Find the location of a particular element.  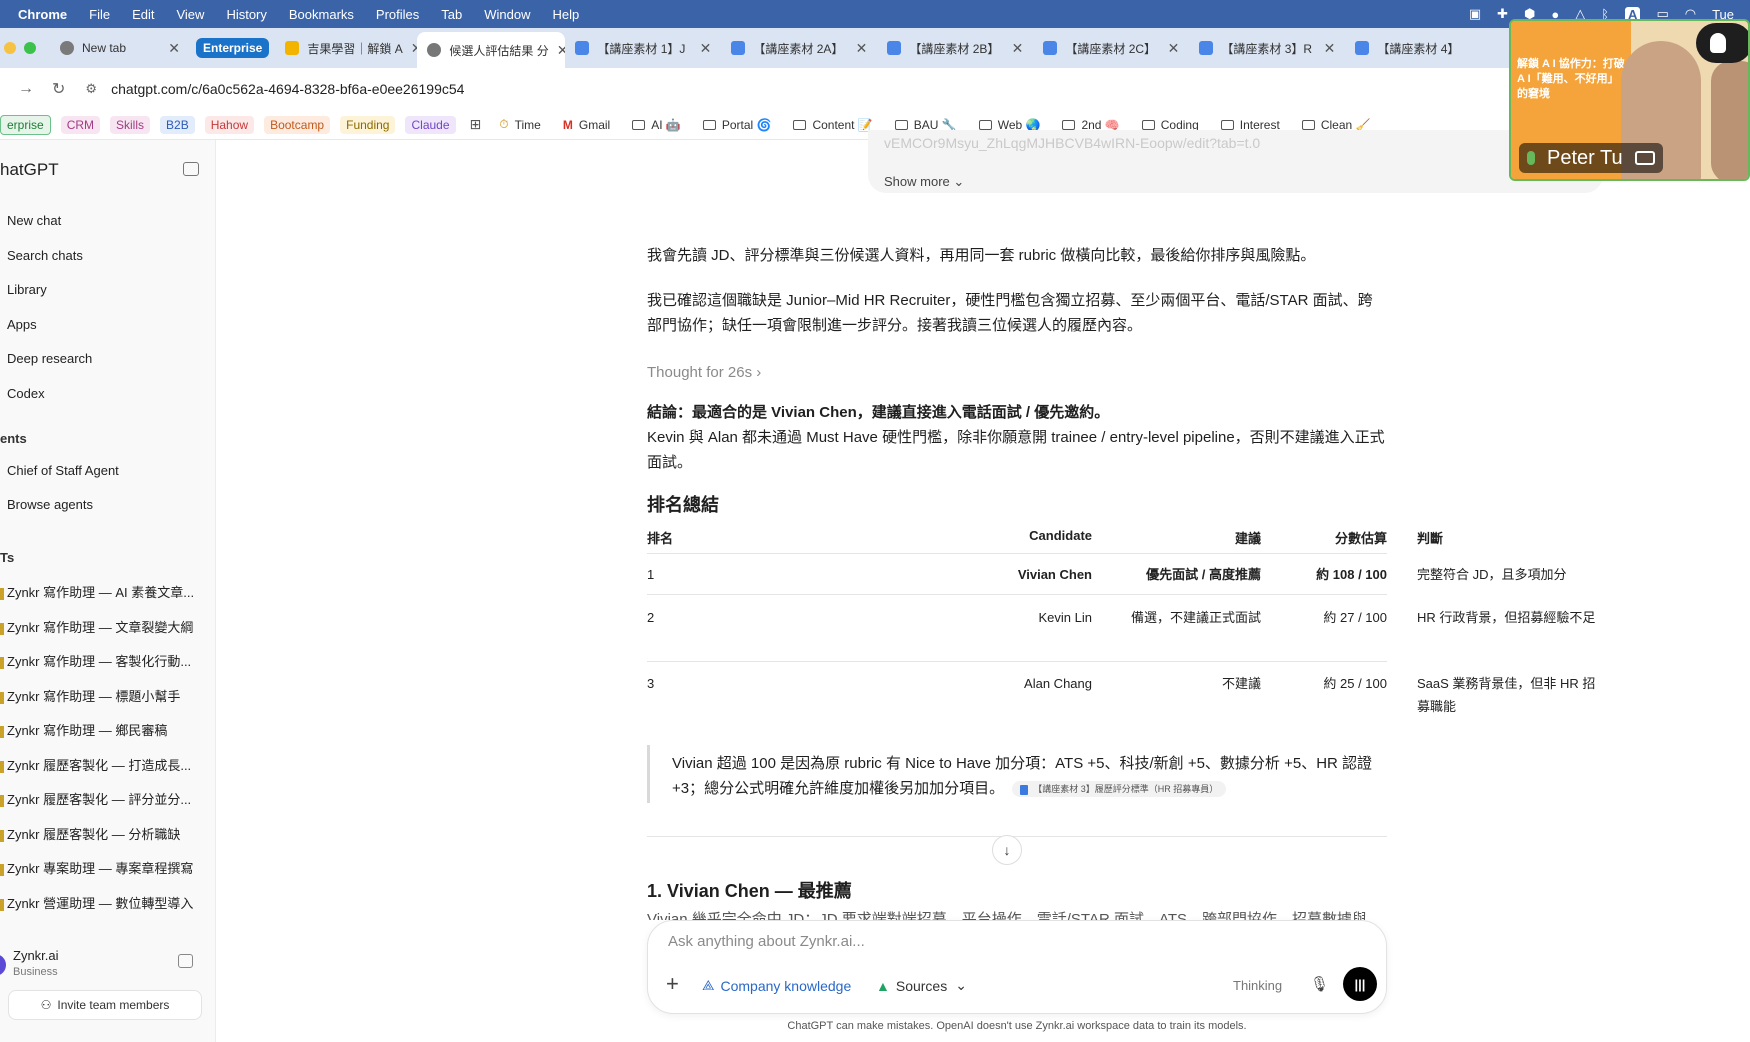

sidebar-item-deep-research: Deep research is located at coordinates (49, 358).